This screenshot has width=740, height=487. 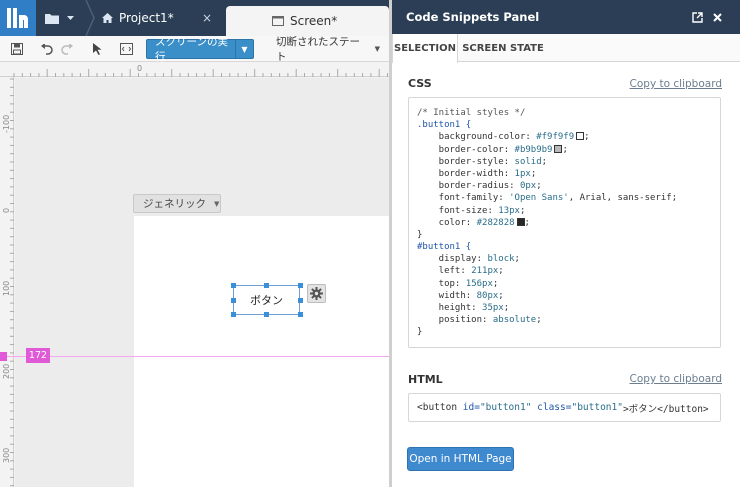 What do you see at coordinates (471, 407) in the screenshot?
I see `html-attr-id: id=` at bounding box center [471, 407].